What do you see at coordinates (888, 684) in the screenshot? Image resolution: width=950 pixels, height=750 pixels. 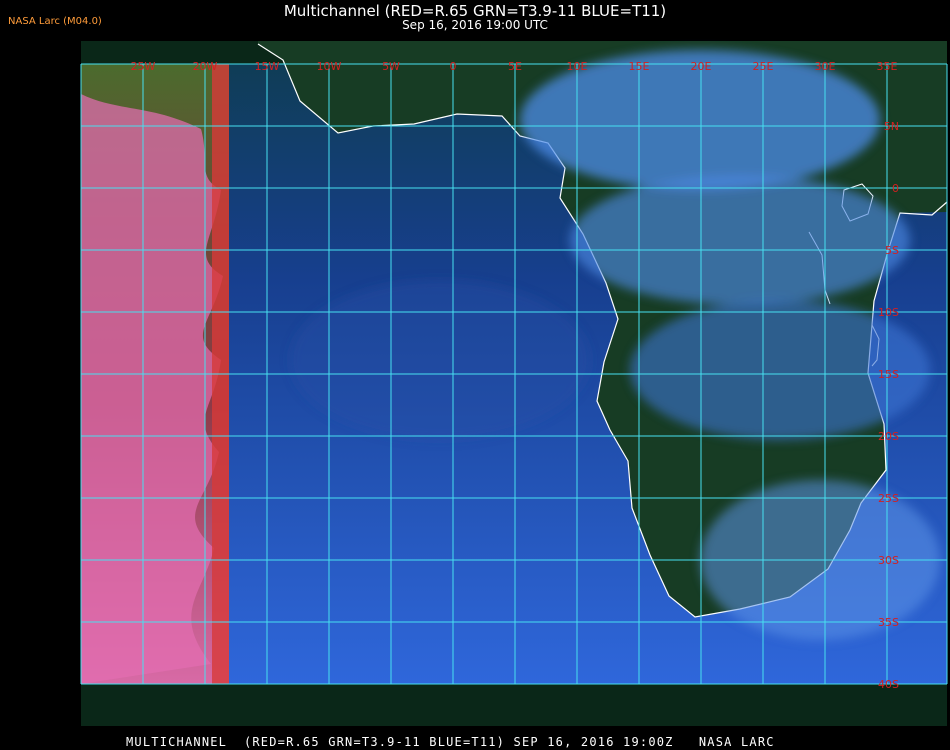 I see `latitude-label: 40S` at bounding box center [888, 684].